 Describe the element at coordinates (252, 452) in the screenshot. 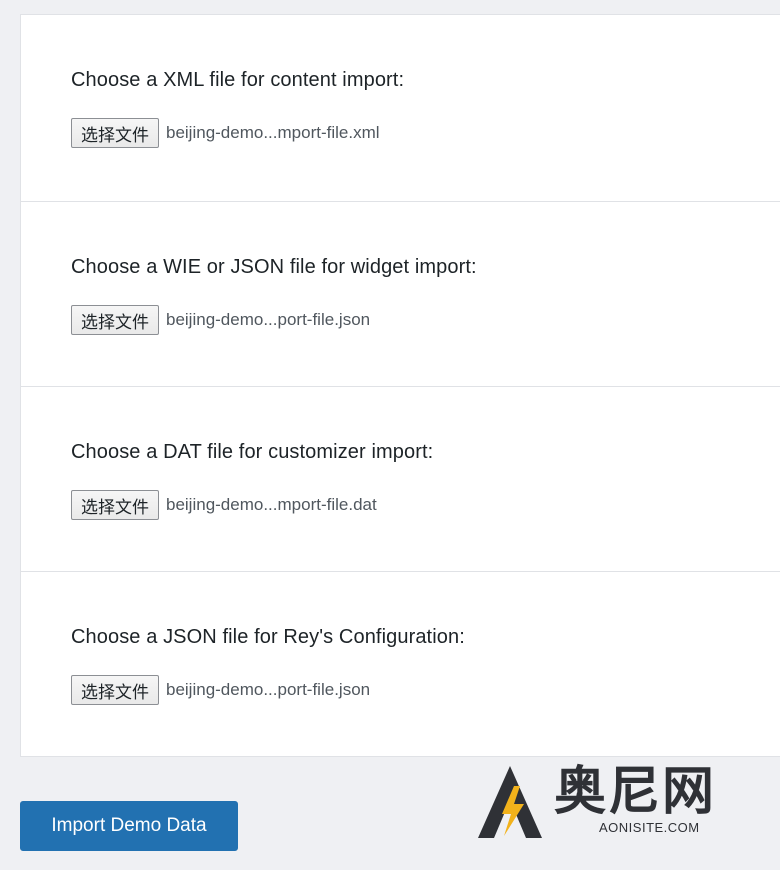

I see `panel-title: Choose a DAT file for customizer import:` at that location.